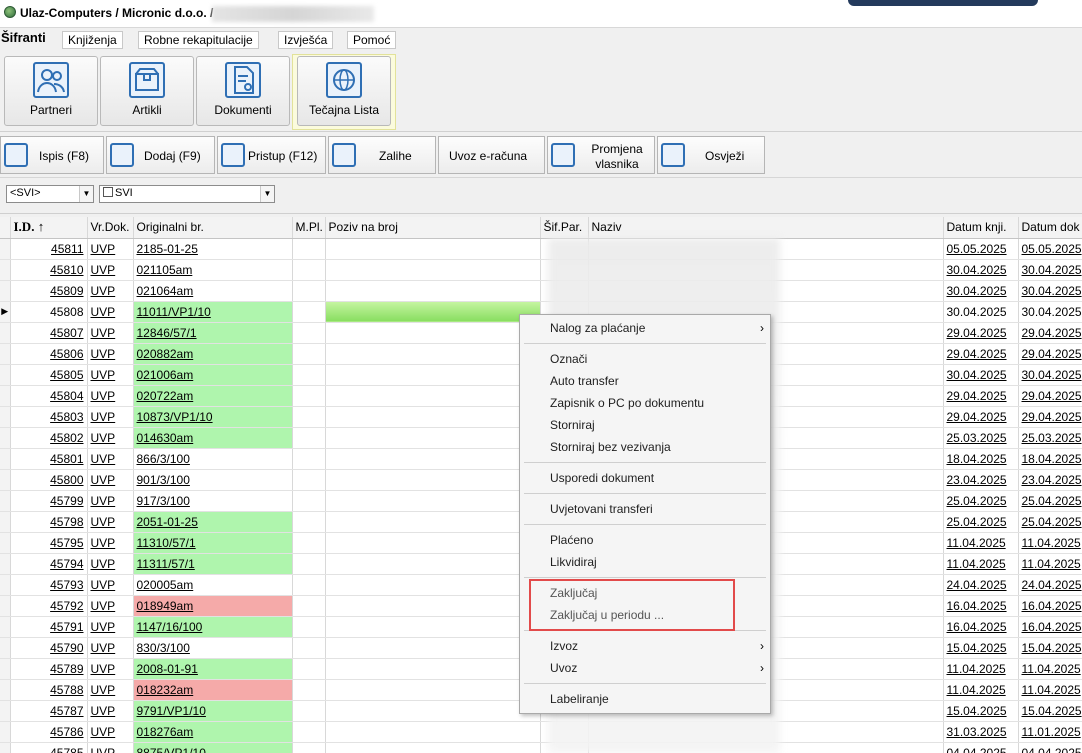 This screenshot has height=753, width=1082. I want to click on checkbox-icon, so click(108, 192).